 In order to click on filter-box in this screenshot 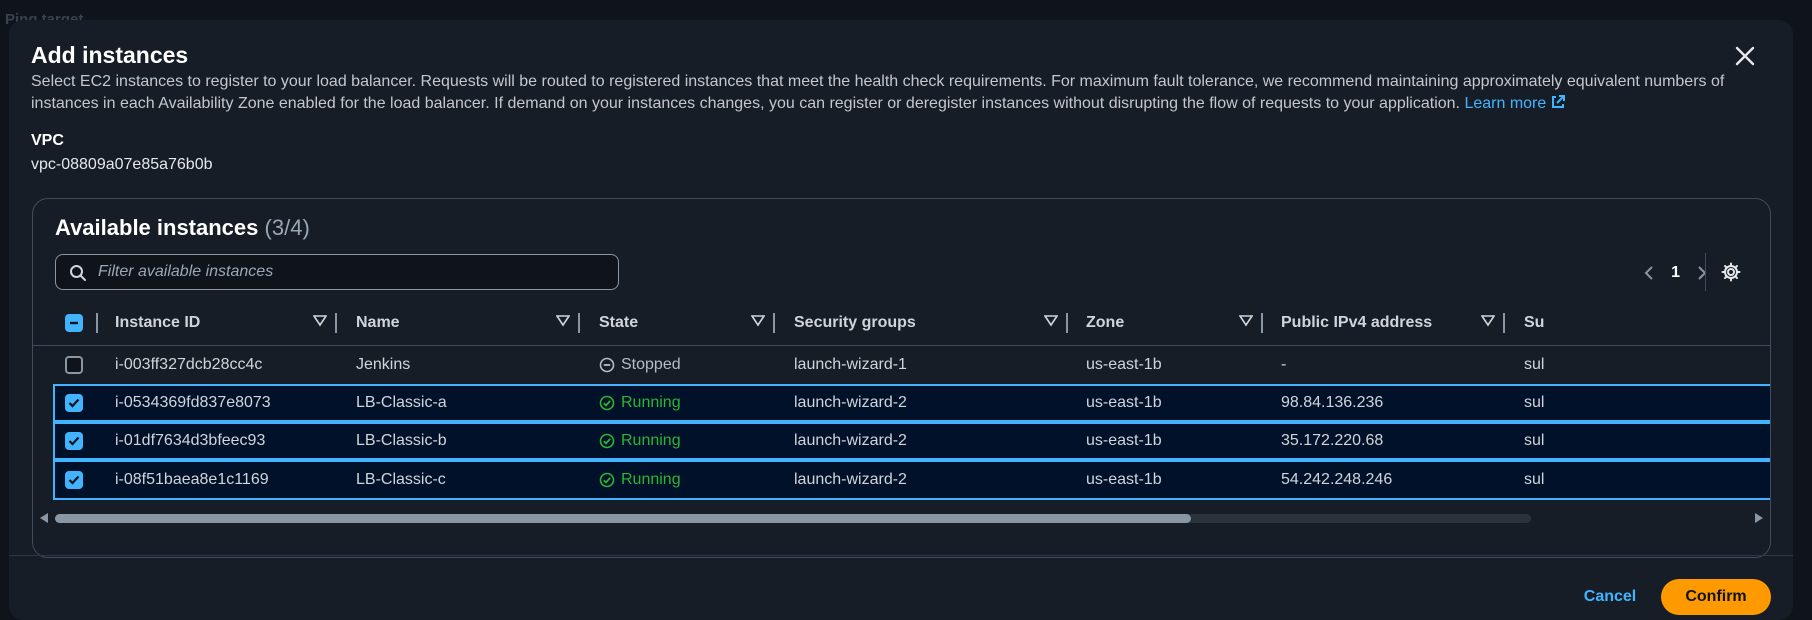, I will do `click(337, 272)`.